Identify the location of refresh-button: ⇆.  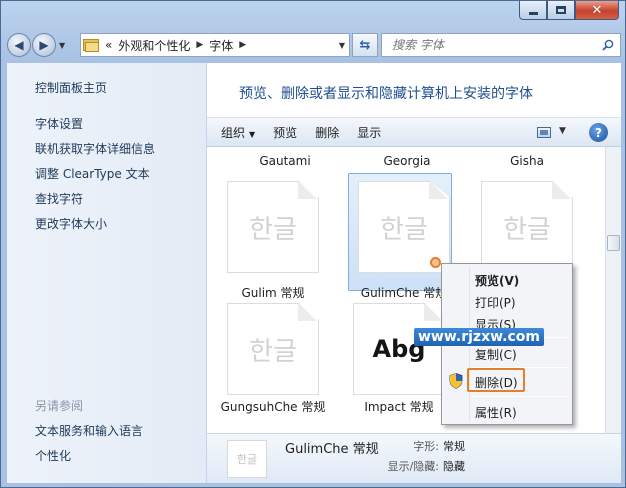
(365, 45).